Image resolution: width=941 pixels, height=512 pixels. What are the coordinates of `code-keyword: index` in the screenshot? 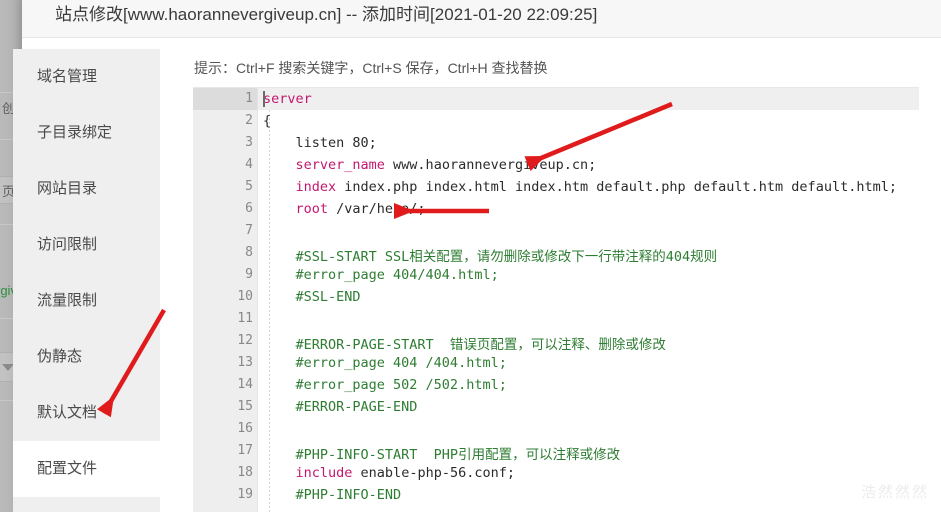 It's located at (316, 187).